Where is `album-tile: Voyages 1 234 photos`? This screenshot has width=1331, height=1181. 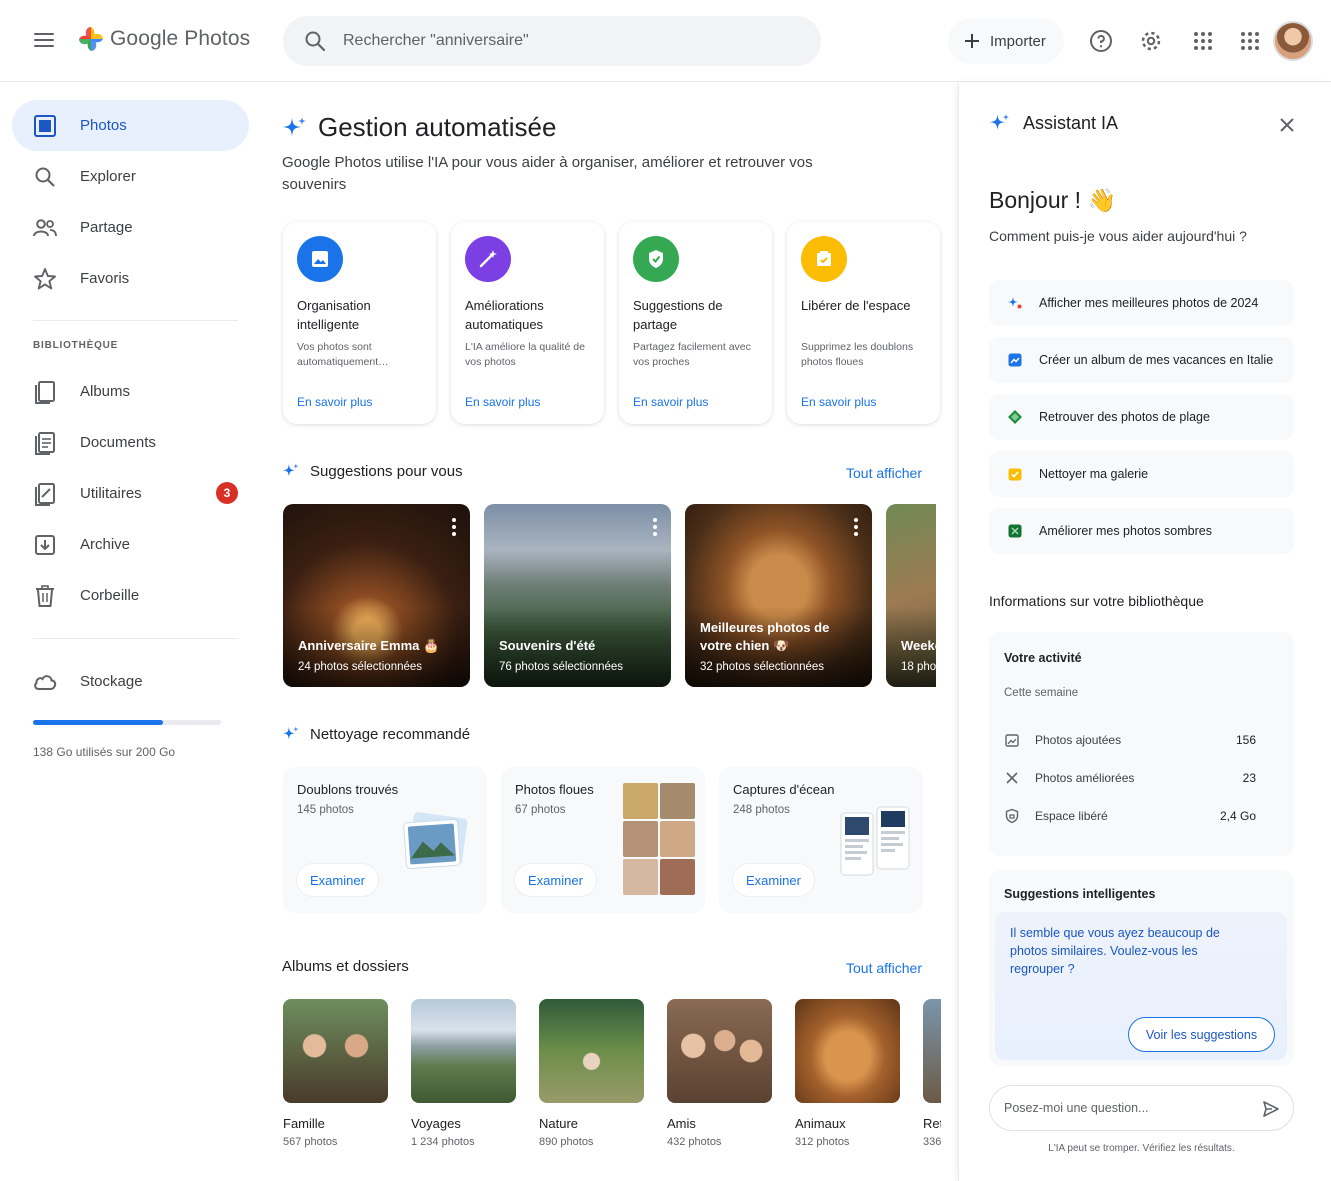 album-tile: Voyages 1 234 photos is located at coordinates (463, 1073).